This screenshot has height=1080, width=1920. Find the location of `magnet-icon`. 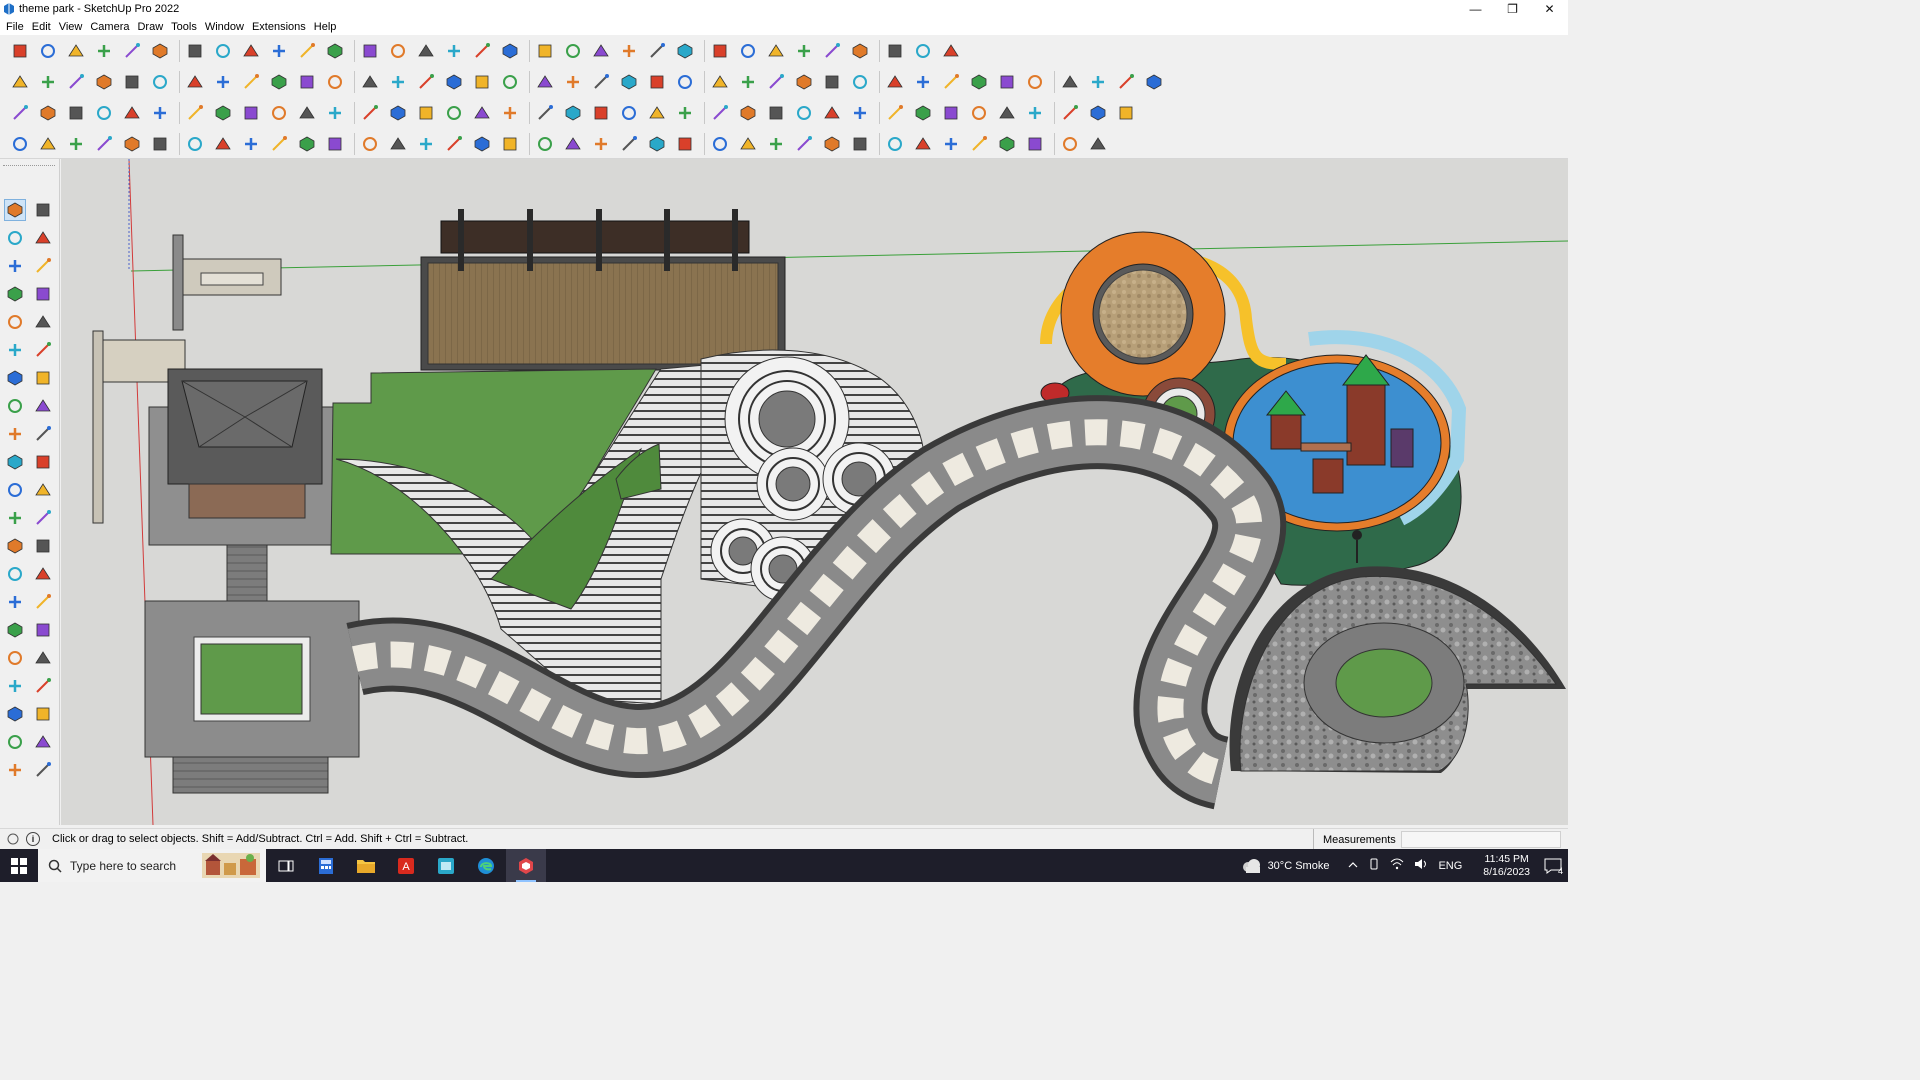

magnet-icon is located at coordinates (748, 113).